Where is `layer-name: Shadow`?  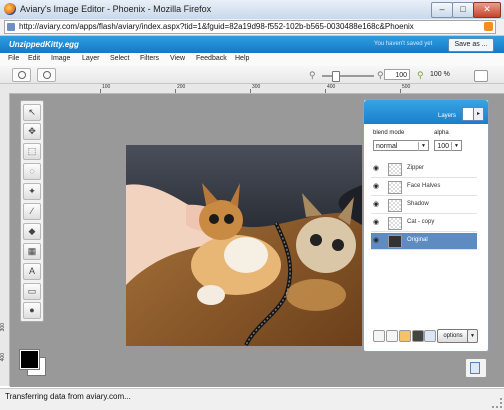
layer-name: Shadow is located at coordinates (418, 204).